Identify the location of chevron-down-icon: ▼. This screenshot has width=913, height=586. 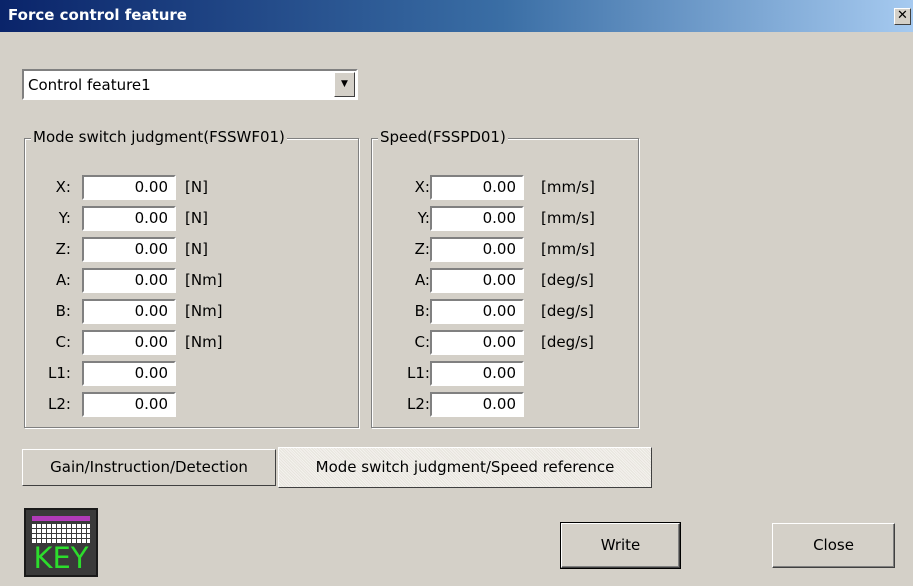
(344, 84).